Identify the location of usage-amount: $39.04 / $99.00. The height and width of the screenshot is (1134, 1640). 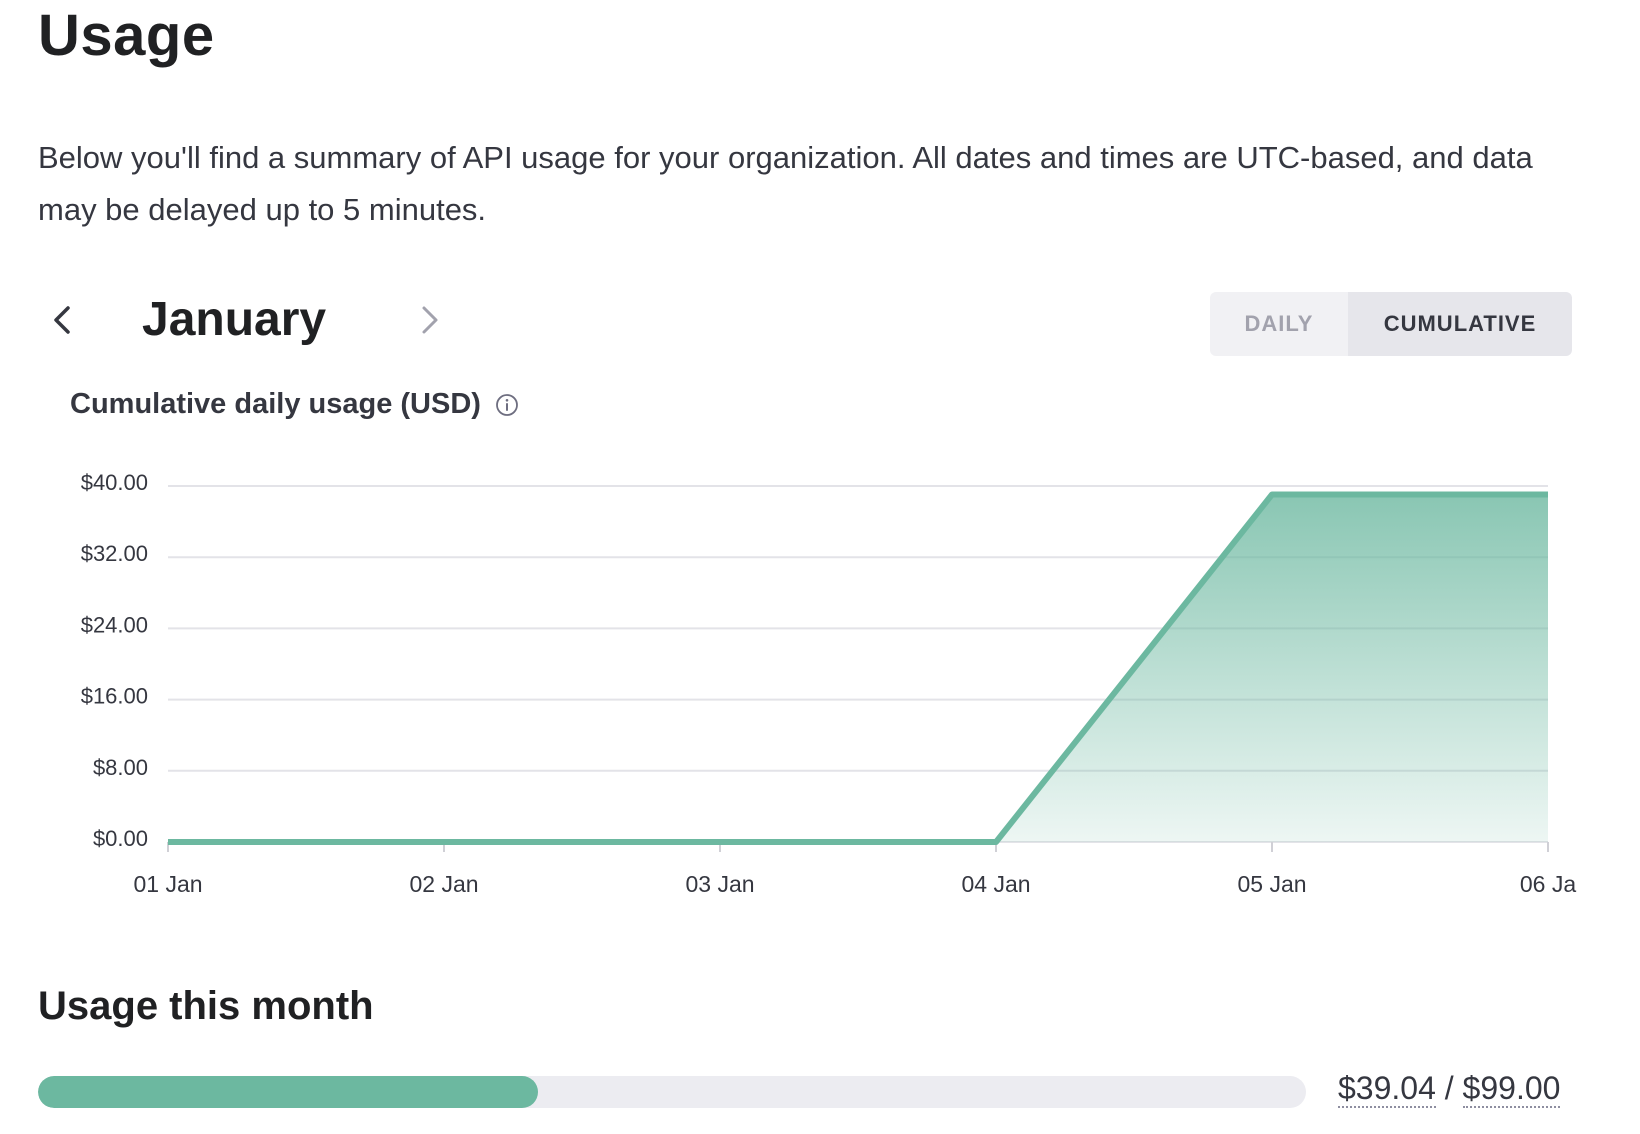
(1449, 1089).